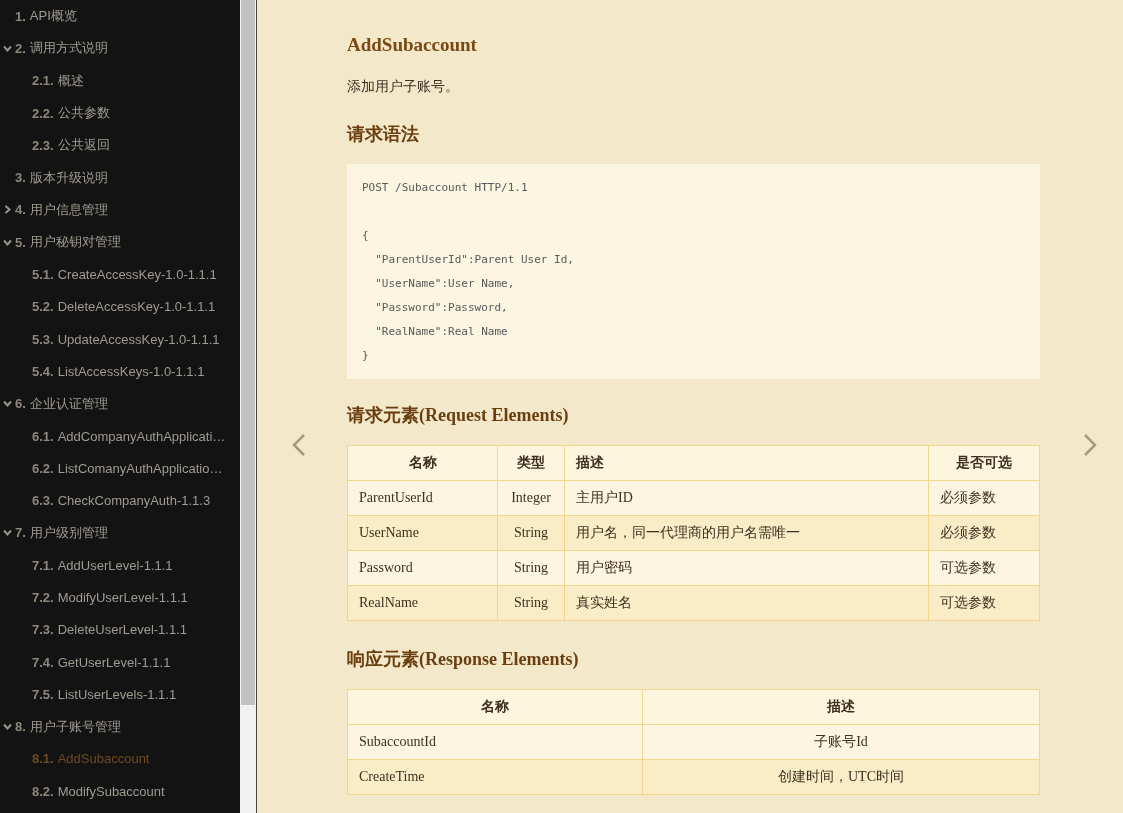  I want to click on code-line: {, so click(366, 236).